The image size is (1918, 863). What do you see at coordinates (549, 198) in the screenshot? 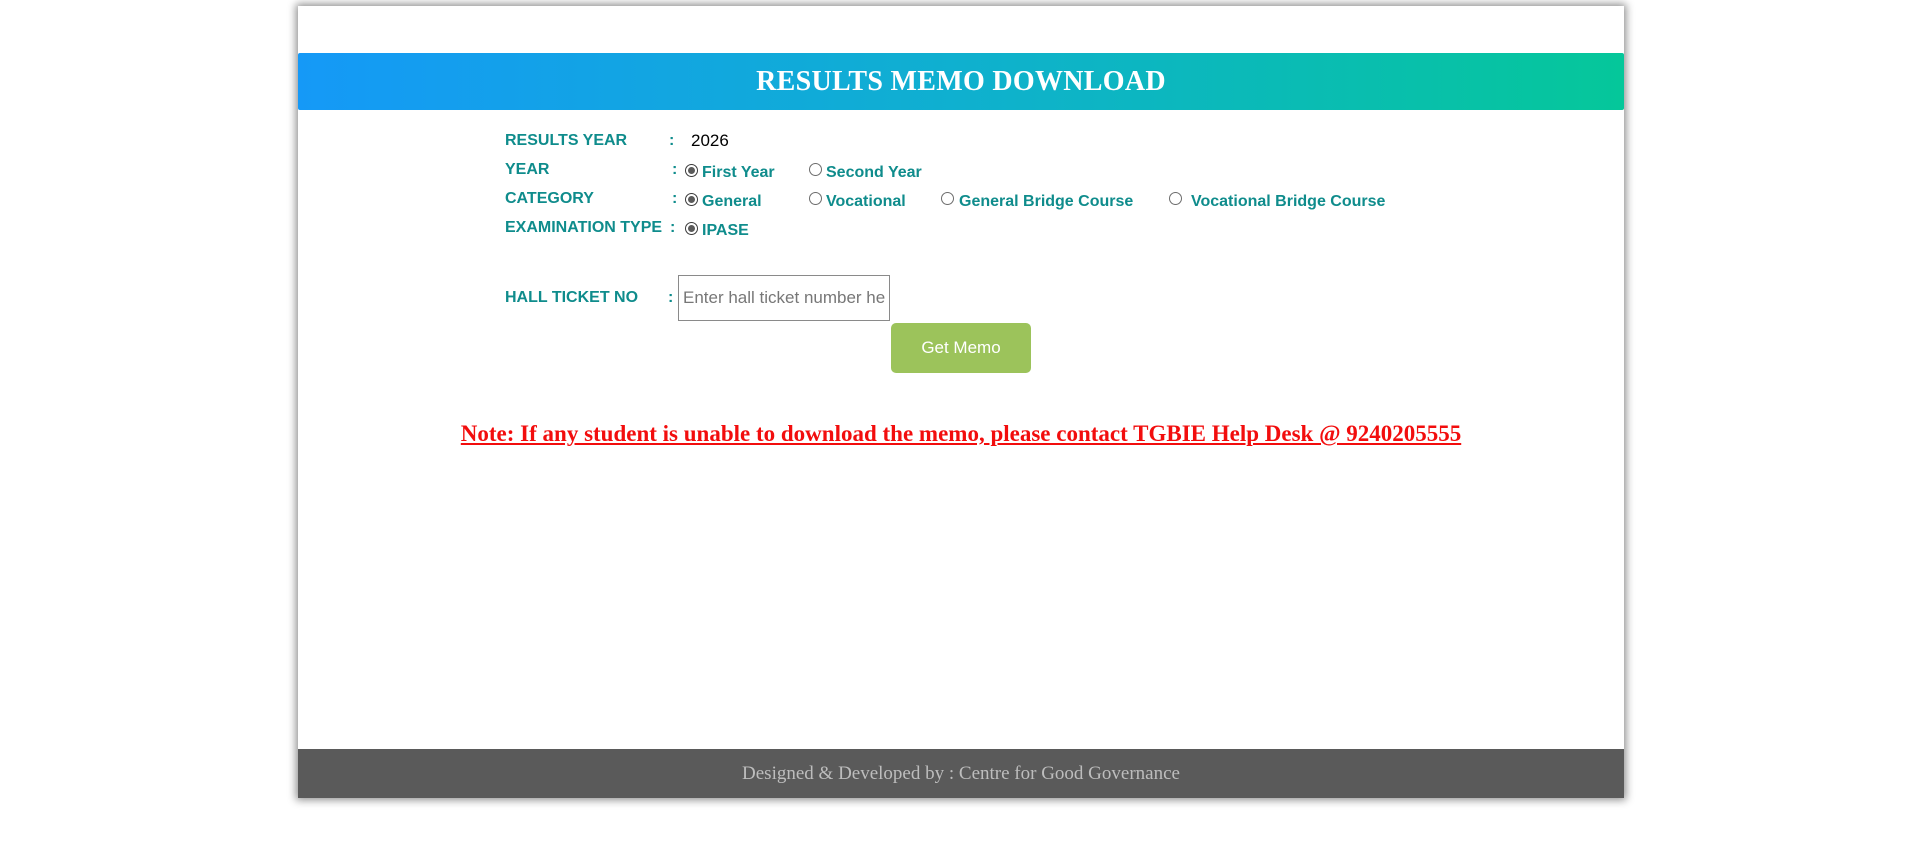
I see `category-label: CATEGORY` at bounding box center [549, 198].